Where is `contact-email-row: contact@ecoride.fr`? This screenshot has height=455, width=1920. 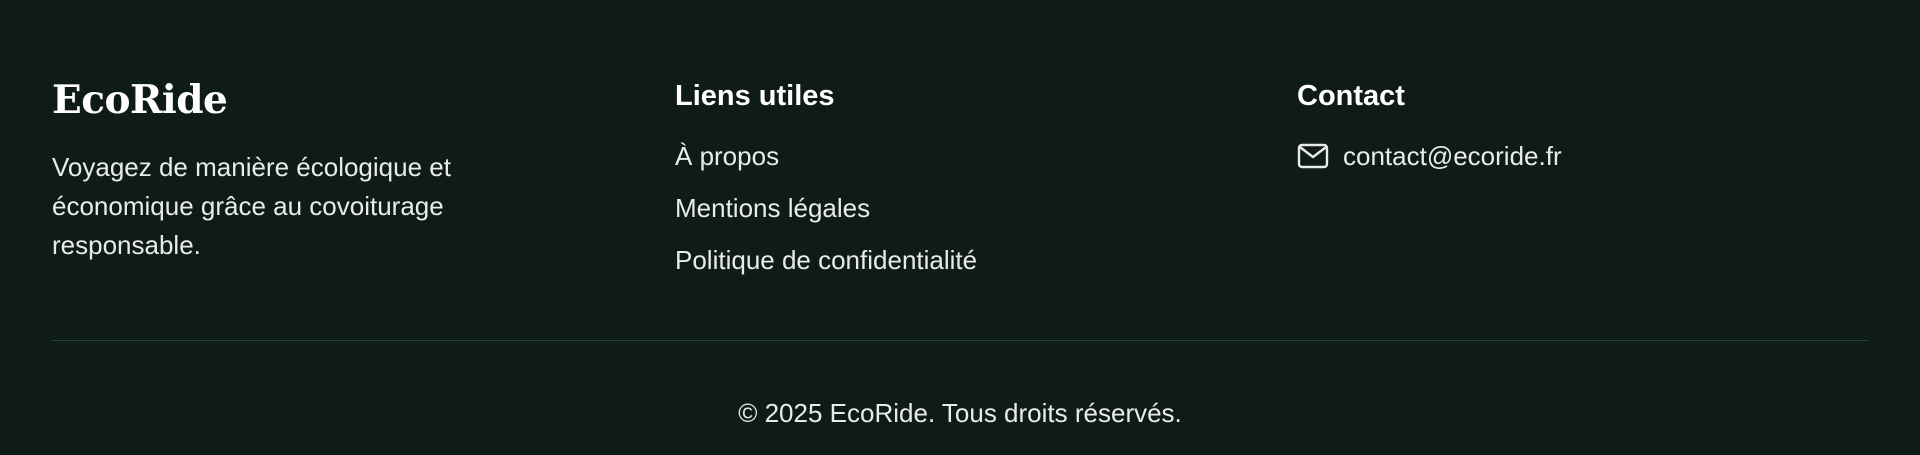 contact-email-row: contact@ecoride.fr is located at coordinates (1577, 156).